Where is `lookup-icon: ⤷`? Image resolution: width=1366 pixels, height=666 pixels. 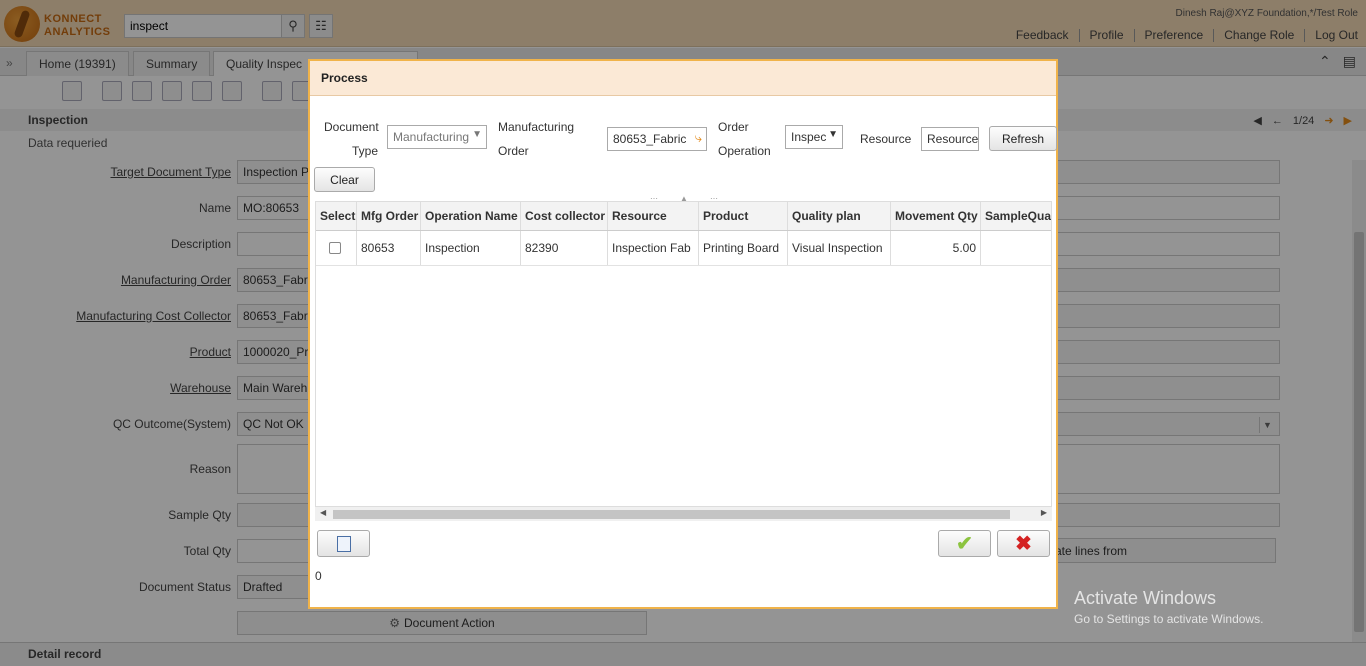
lookup-icon: ⤷ is located at coordinates (698, 138).